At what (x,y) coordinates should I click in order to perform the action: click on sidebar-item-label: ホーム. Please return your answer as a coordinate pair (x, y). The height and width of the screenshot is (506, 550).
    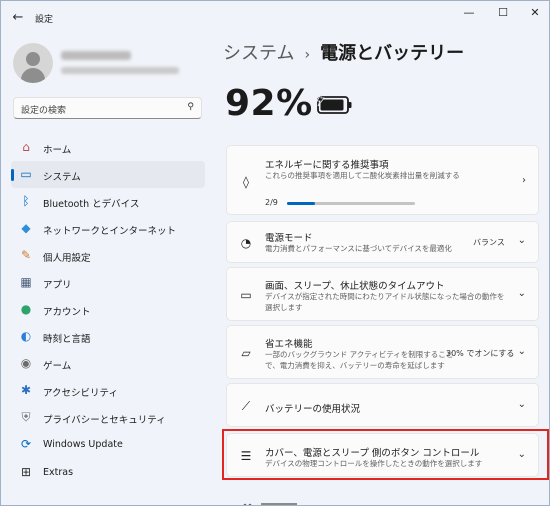
    Looking at the image, I should click on (57, 150).